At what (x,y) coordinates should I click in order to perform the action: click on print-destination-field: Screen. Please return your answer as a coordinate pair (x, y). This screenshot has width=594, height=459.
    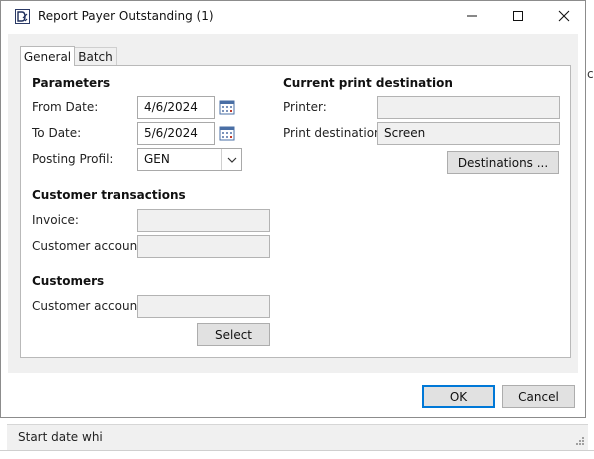
    Looking at the image, I should click on (468, 133).